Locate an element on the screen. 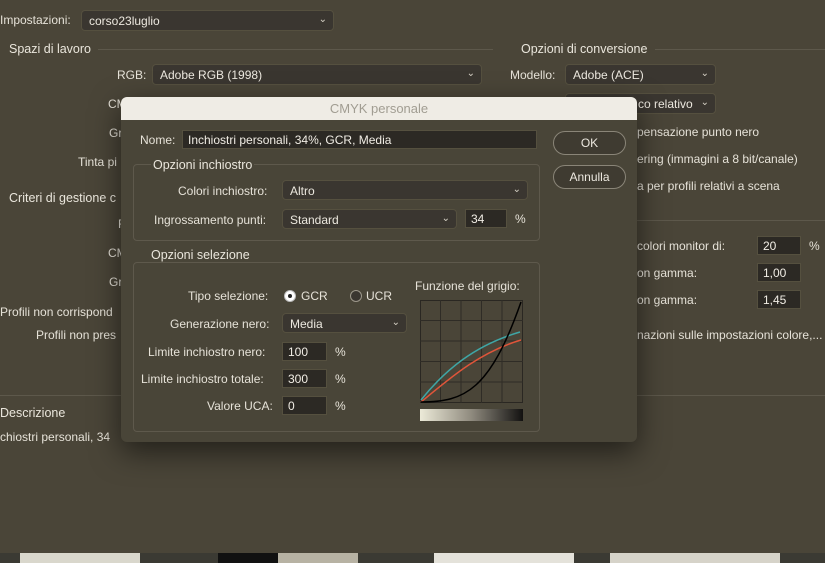 The width and height of the screenshot is (825, 563). descrizione-title: Descrizione is located at coordinates (33, 413).